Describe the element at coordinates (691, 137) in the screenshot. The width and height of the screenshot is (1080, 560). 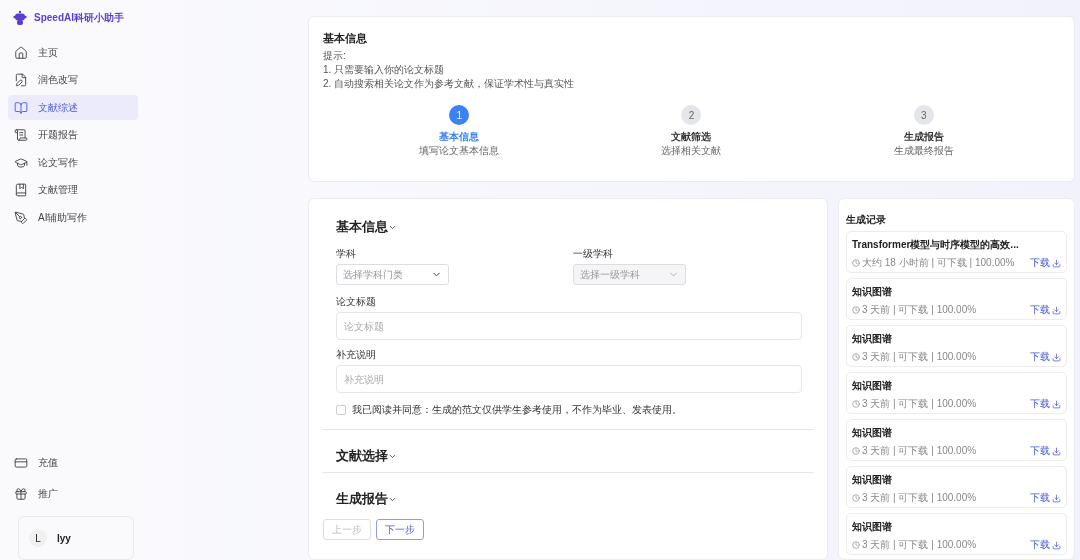
I see `step-title: 文献筛选` at that location.